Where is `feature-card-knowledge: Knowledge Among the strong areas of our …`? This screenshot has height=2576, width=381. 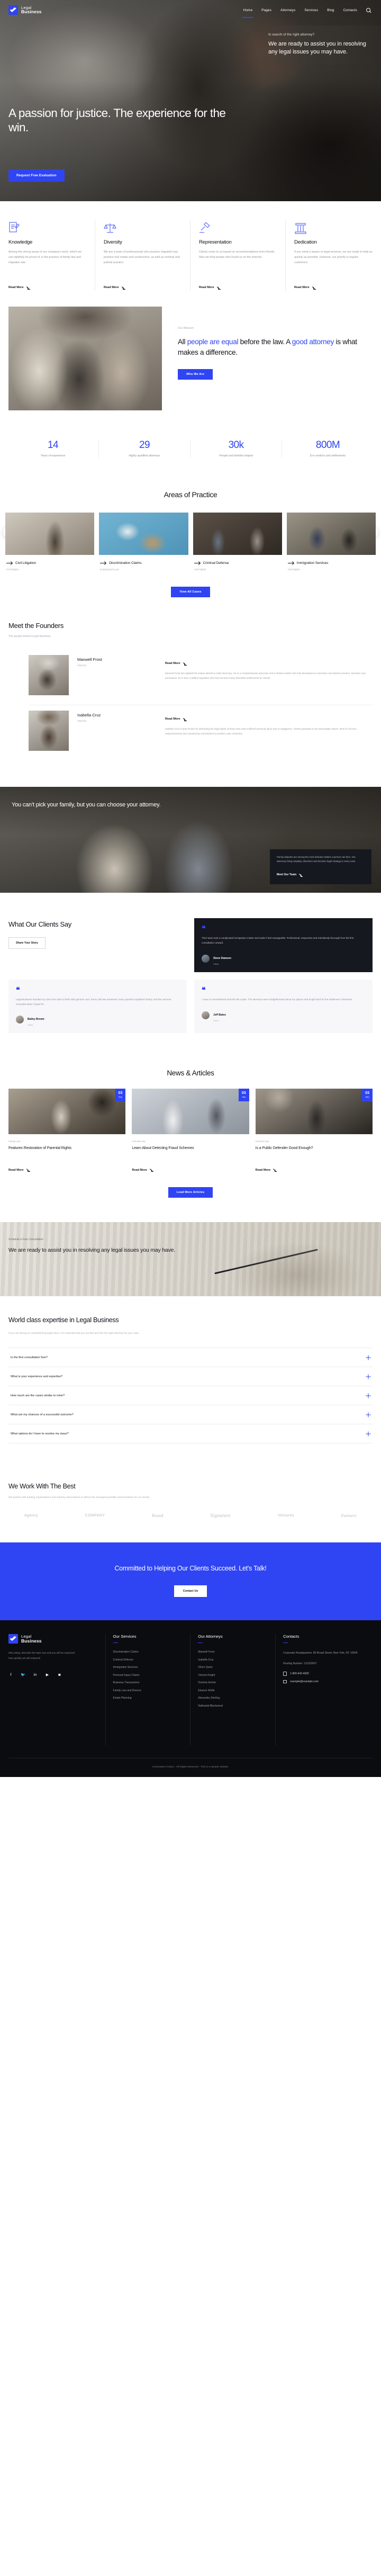
feature-card-knowledge: Knowledge Among the strong areas of our … is located at coordinates (47, 255).